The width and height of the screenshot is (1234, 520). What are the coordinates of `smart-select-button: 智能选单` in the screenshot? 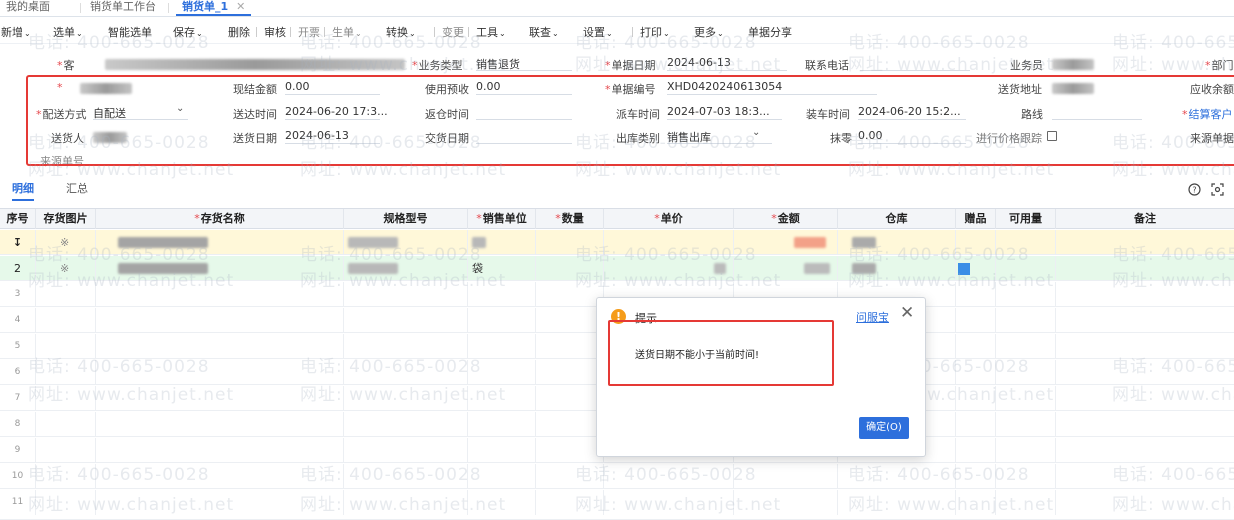 It's located at (130, 32).